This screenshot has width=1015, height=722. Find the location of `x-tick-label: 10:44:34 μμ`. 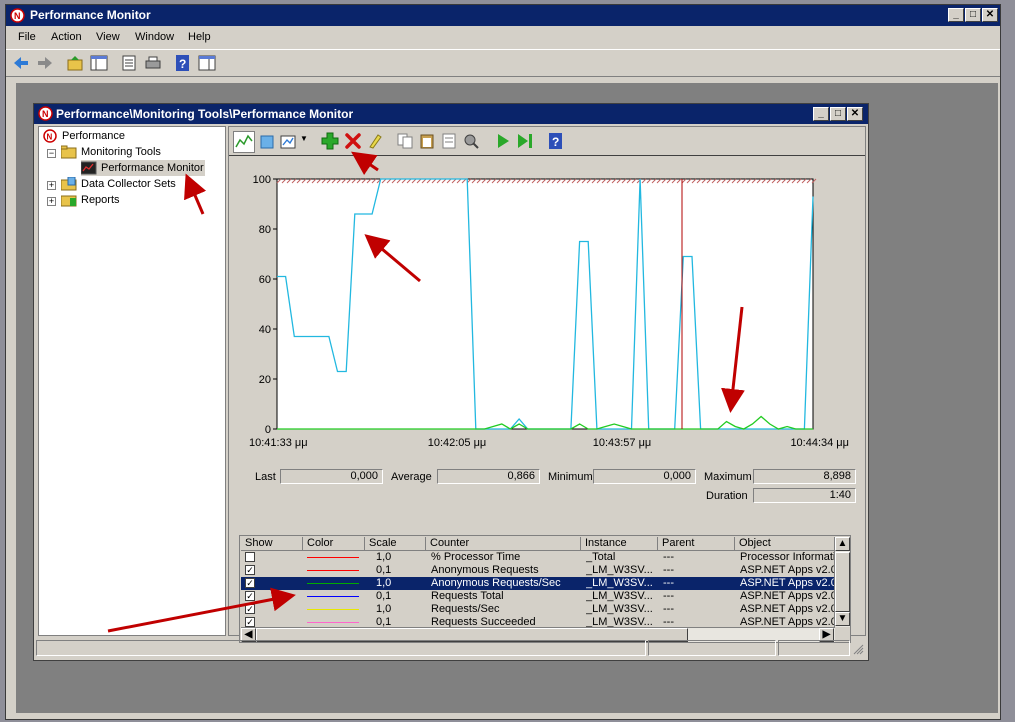

x-tick-label: 10:44:34 μμ is located at coordinates (819, 443).